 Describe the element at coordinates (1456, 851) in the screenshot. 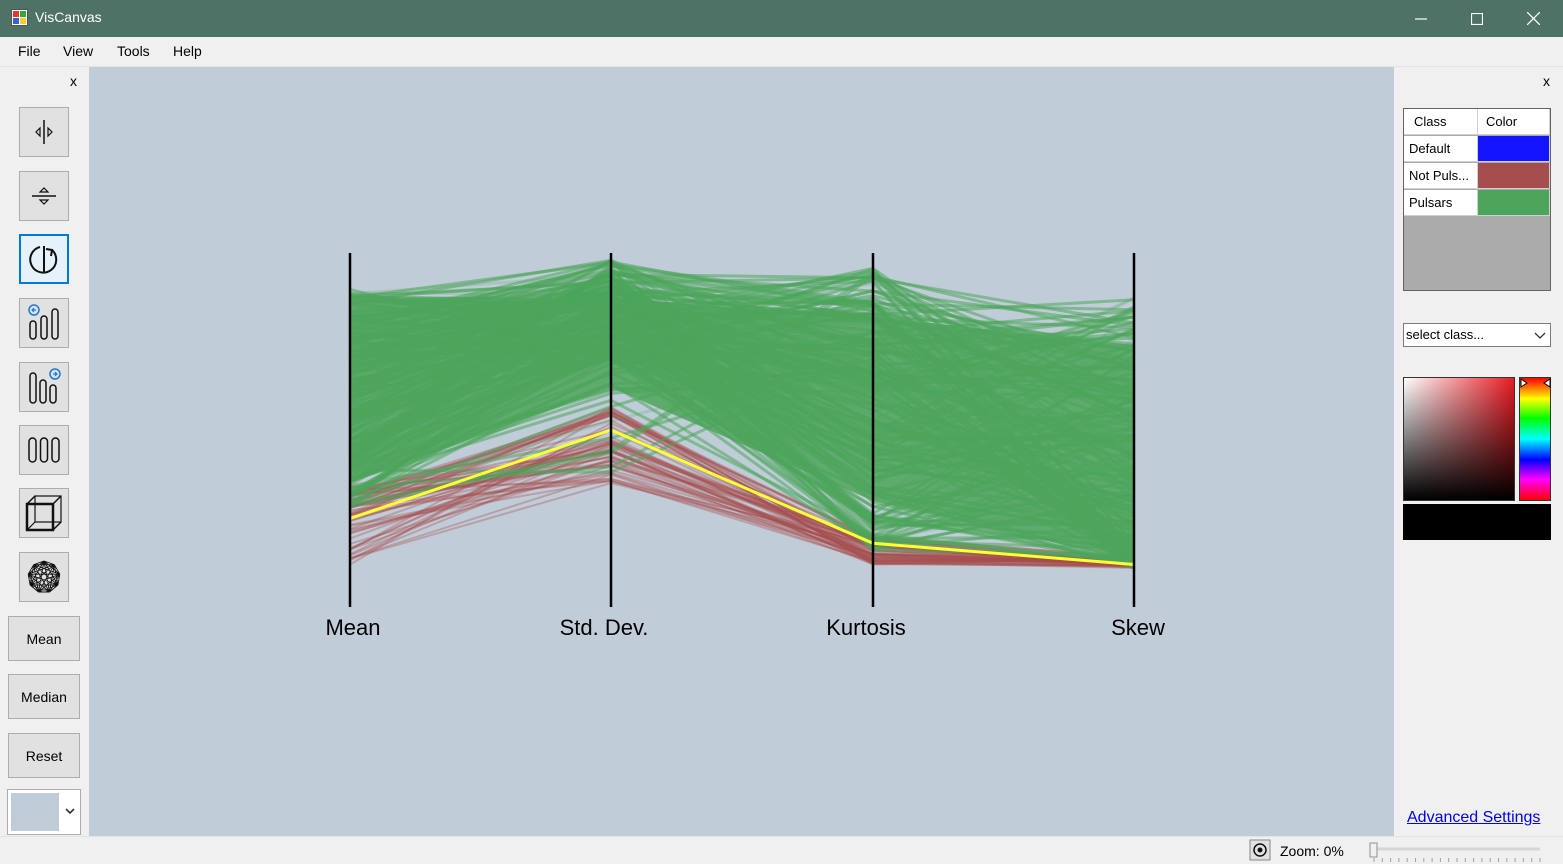

I see `zoom-slider` at that location.